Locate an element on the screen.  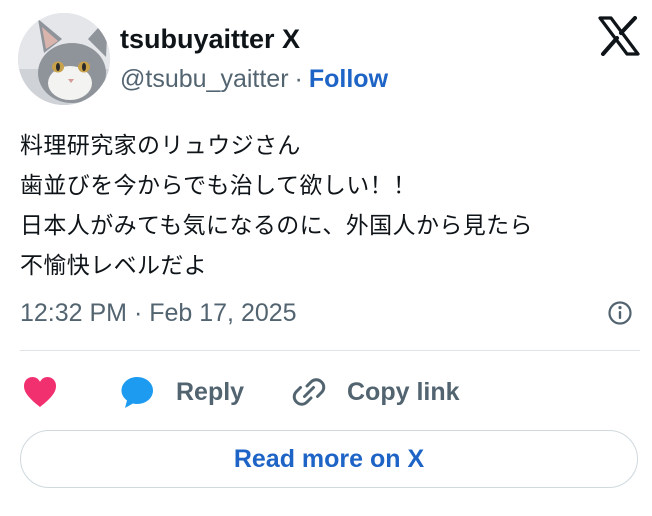
avatar is located at coordinates (64, 59).